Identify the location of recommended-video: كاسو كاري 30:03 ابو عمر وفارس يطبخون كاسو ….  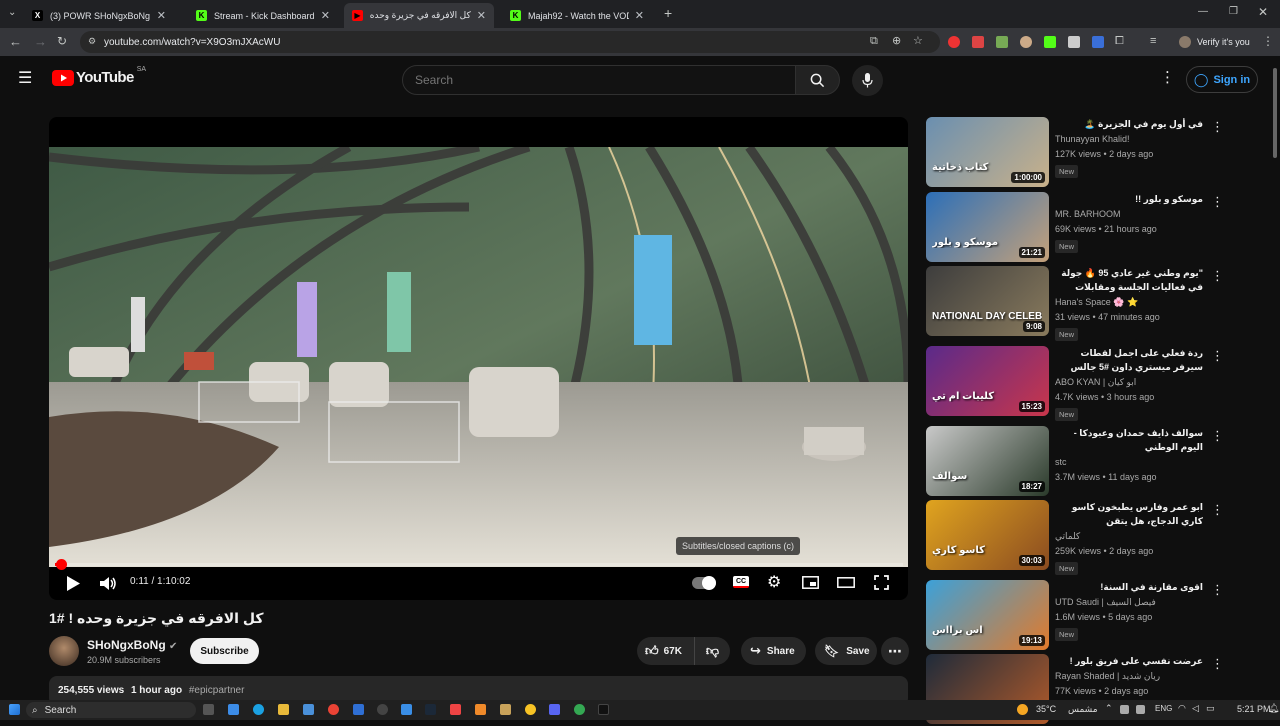
(1091, 537).